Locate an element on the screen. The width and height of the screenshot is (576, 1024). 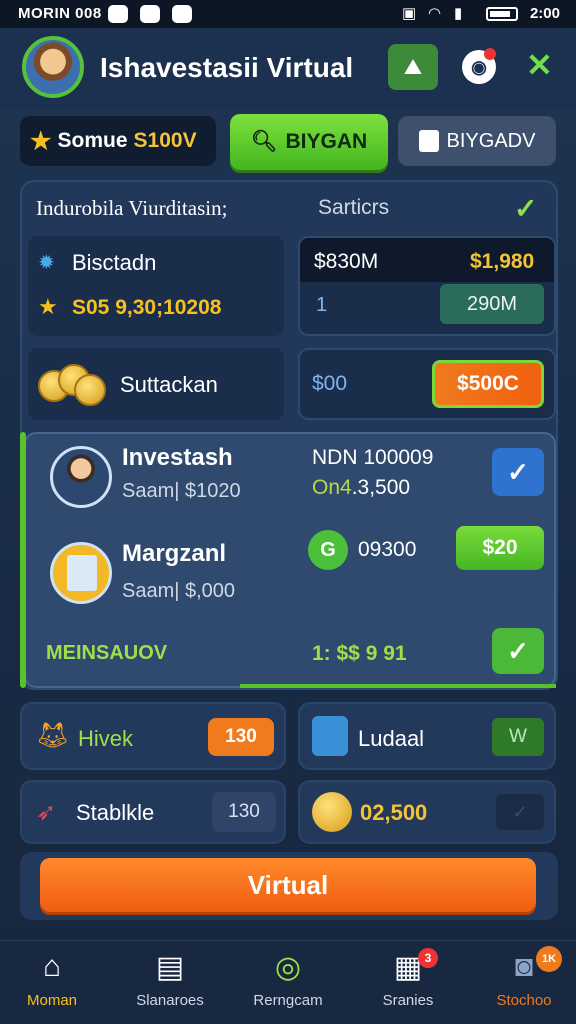
photo-icon is located at coordinates (150, 14).